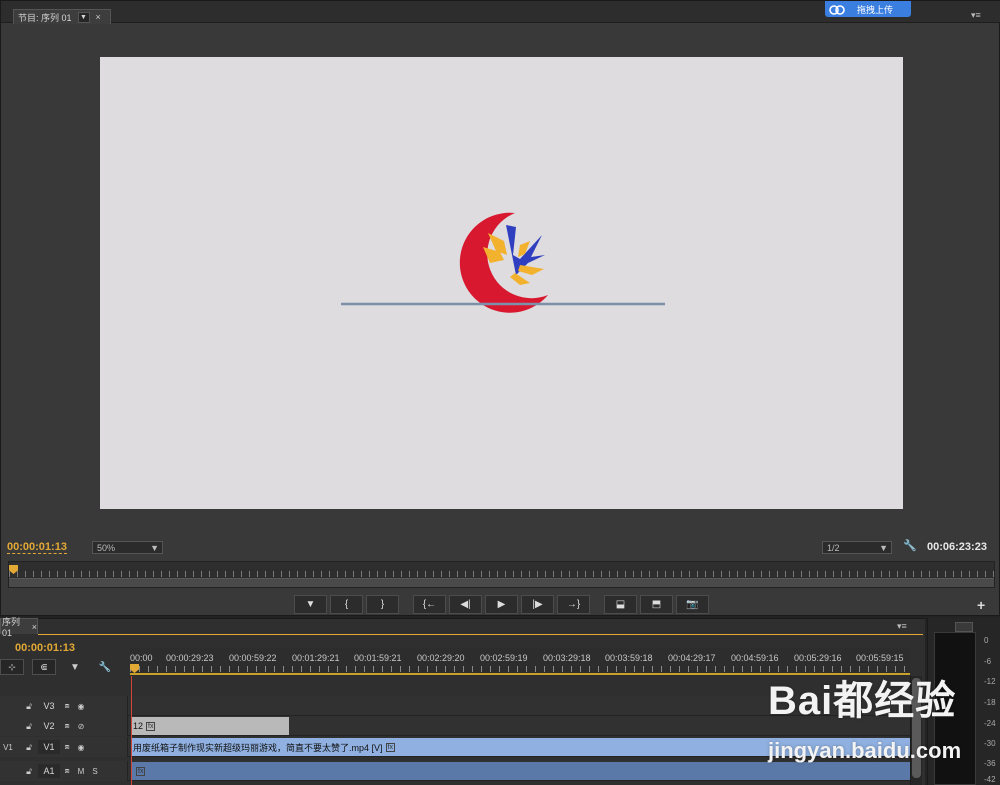  Describe the element at coordinates (138, 726) in the screenshot. I see `clip-label: 12` at that location.